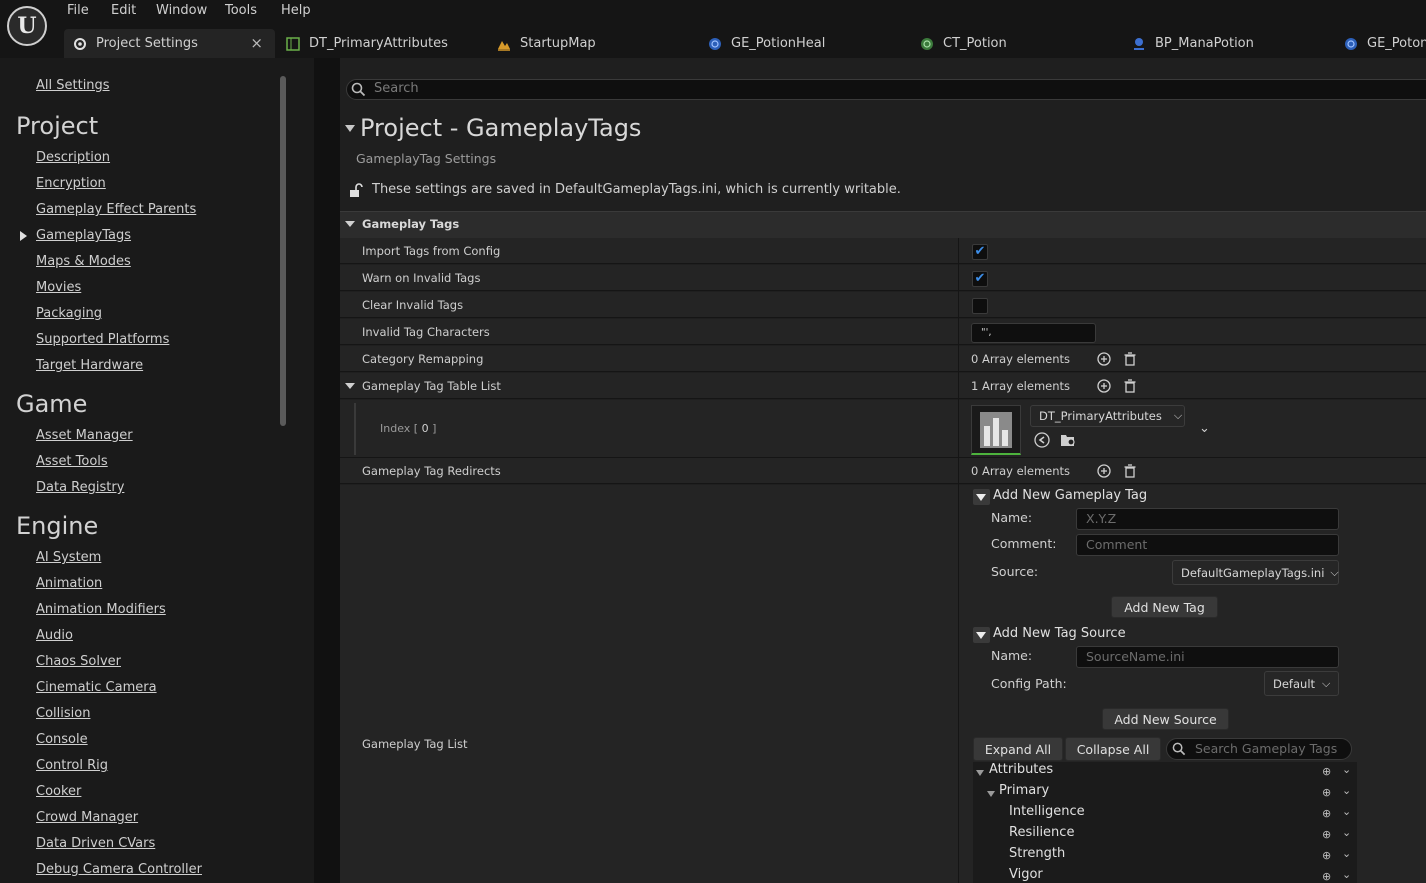  Describe the element at coordinates (83, 261) in the screenshot. I see `sidebar-item-maps-modes: Maps & Modes` at that location.